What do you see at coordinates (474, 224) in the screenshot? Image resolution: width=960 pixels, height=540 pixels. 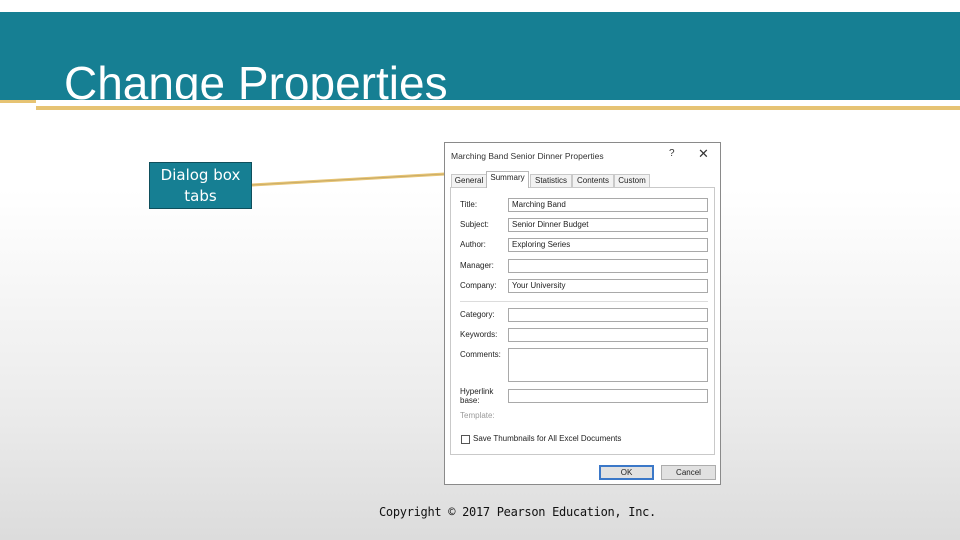 I see `subject-label: Subject:` at bounding box center [474, 224].